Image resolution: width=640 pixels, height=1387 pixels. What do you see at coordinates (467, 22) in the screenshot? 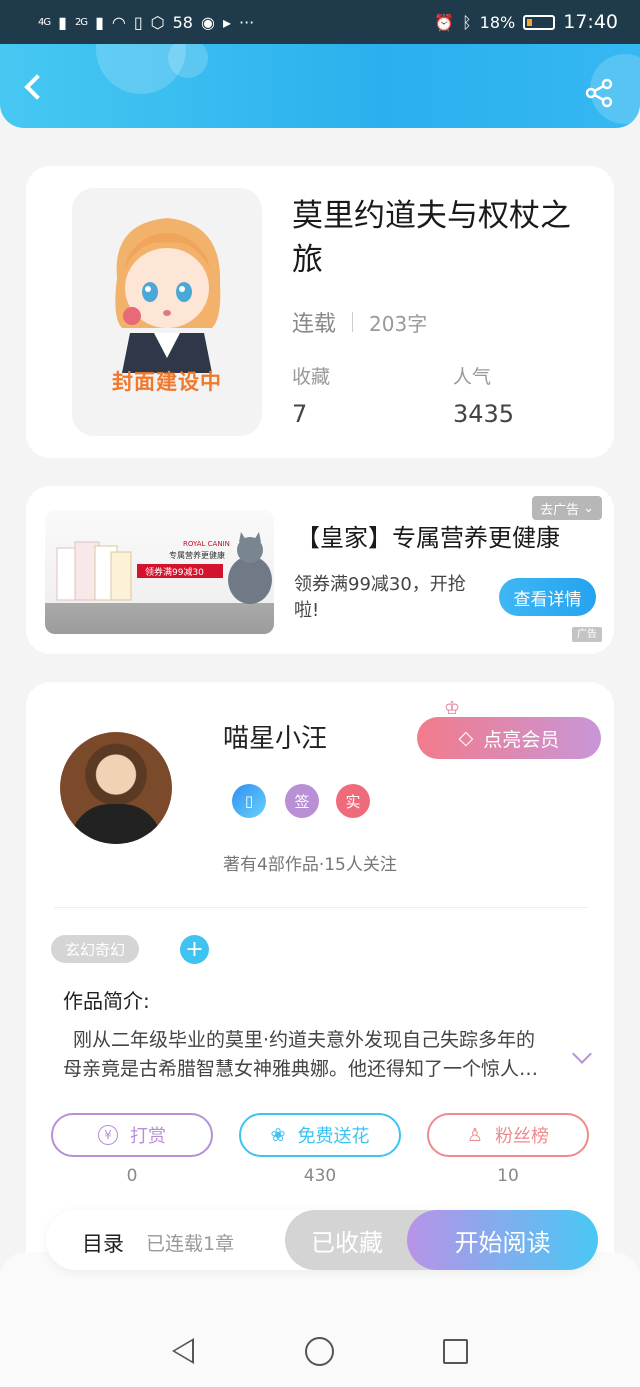
I see `bluetooth-icon: ᛒ` at bounding box center [467, 22].